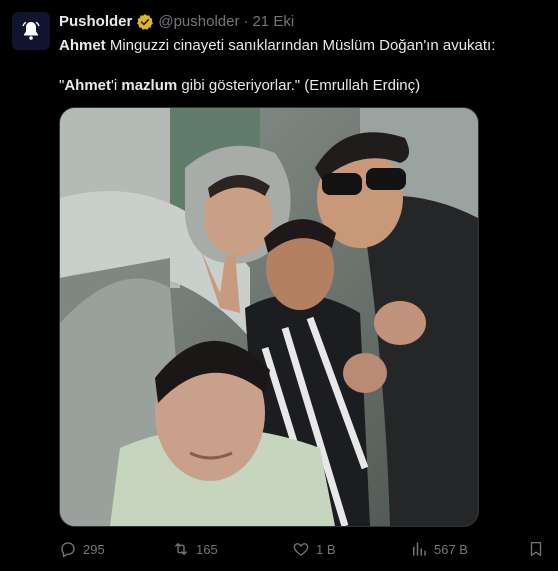 The height and width of the screenshot is (571, 558). I want to click on like-count: 1 B, so click(326, 549).